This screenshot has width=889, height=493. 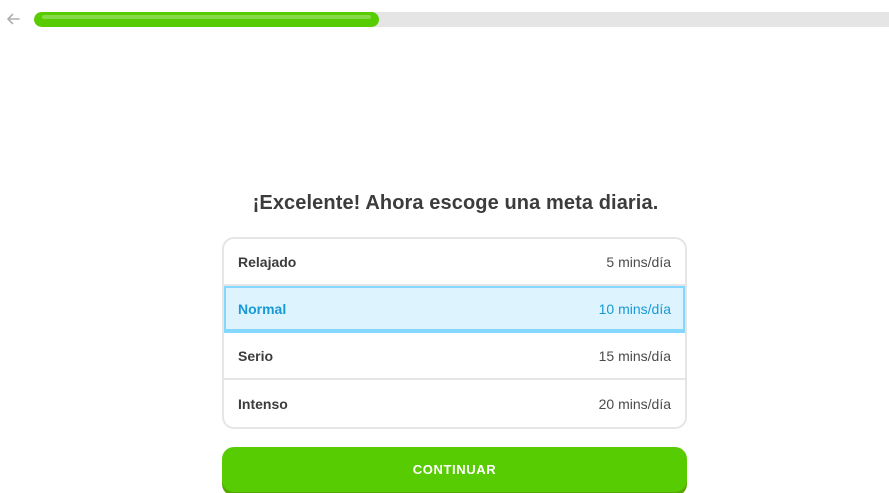 I want to click on goal-option-serio: Serio 15 mins/día, so click(x=454, y=356).